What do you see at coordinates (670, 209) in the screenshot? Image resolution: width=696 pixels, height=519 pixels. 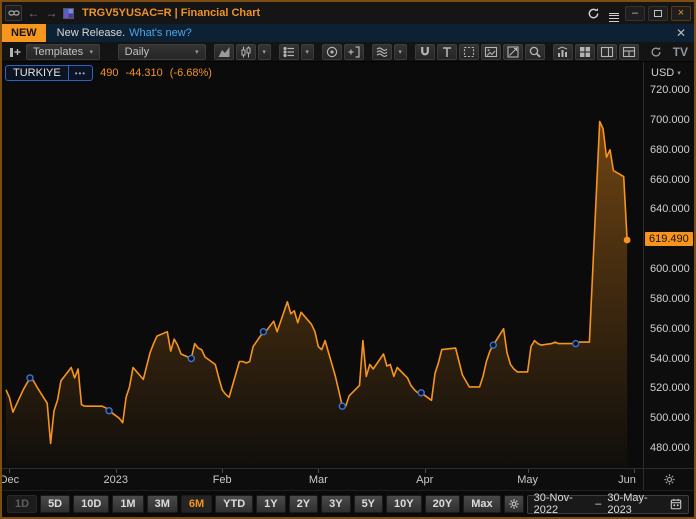 I see `y-axis-label: 640.000` at bounding box center [670, 209].